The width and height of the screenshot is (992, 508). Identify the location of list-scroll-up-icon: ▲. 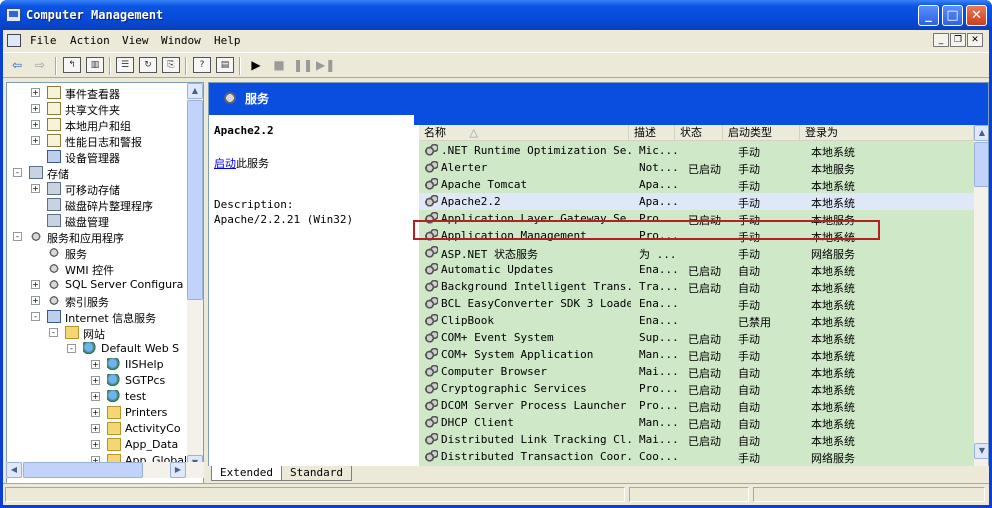
(981, 133).